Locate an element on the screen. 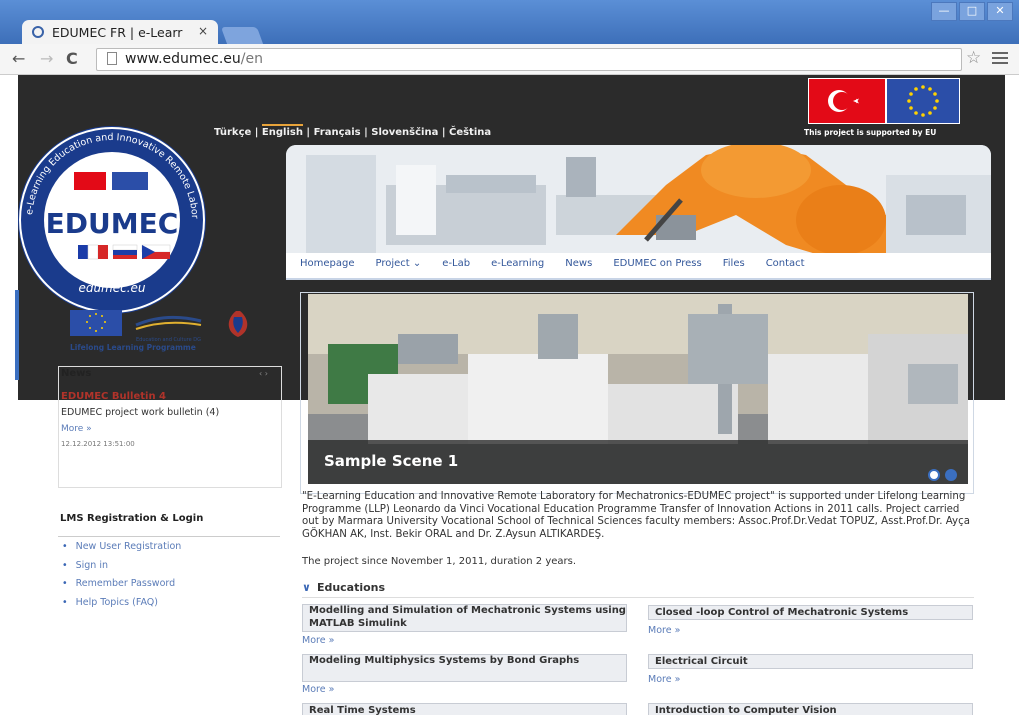 The image size is (1019, 715). news-date: 12.12.2012 13:51:00 is located at coordinates (98, 444).